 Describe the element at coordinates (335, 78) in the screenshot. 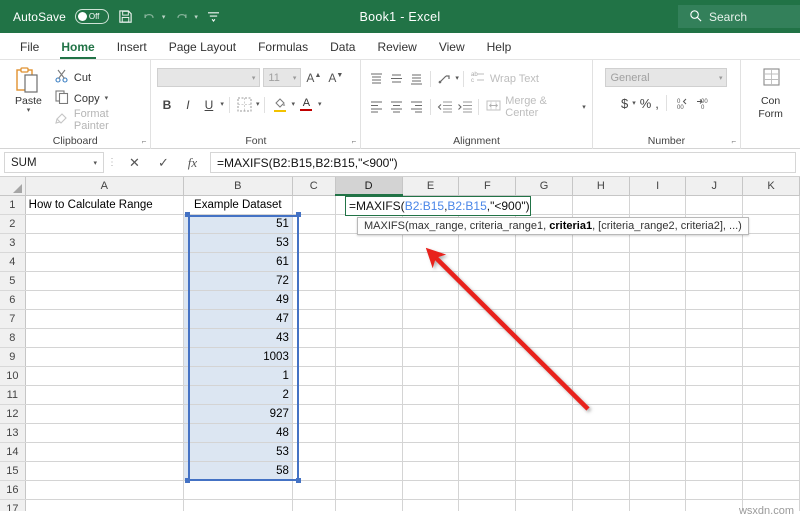

I see `decrease-font-size-button: A▼` at that location.